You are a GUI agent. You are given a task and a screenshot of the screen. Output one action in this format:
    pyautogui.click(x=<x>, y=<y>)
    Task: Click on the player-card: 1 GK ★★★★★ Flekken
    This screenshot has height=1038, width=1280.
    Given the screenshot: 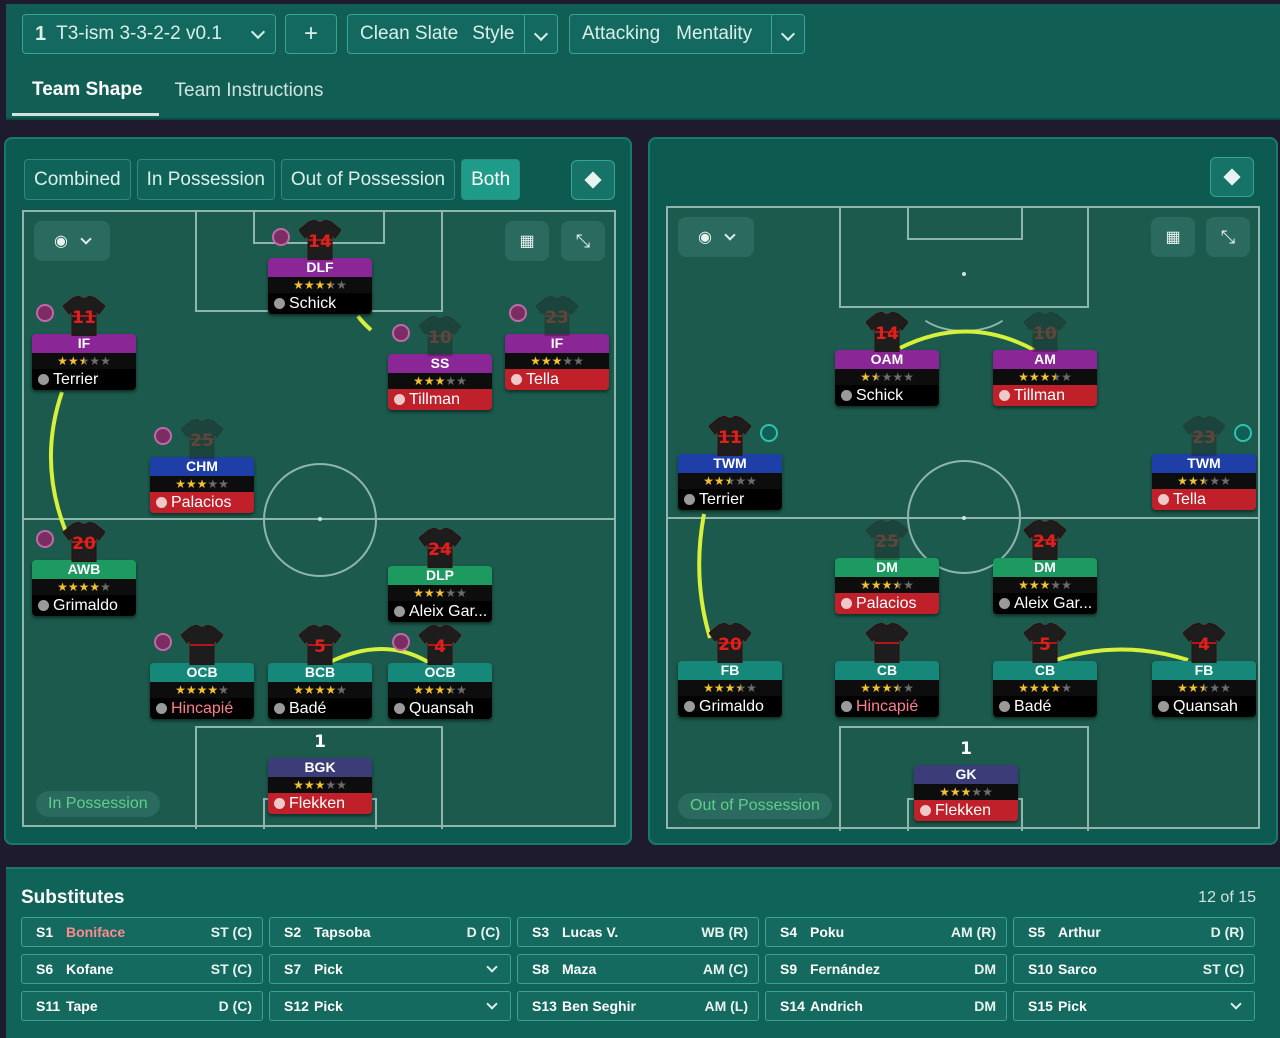 What is the action you would take?
    pyautogui.click(x=966, y=780)
    